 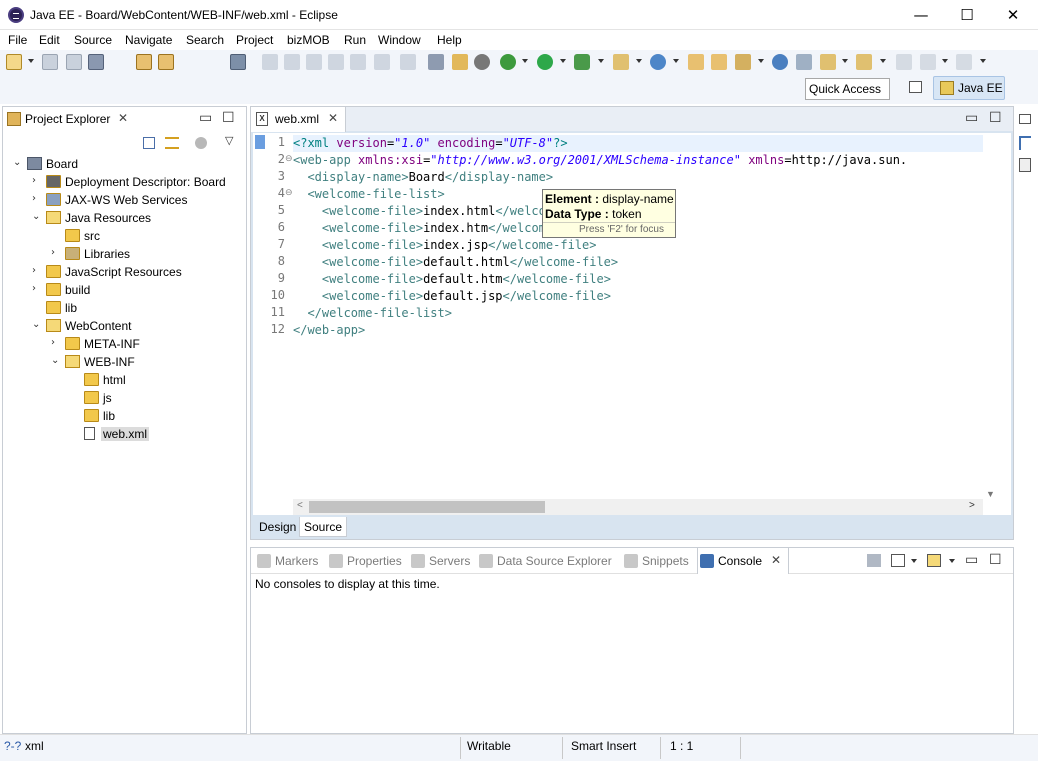 What do you see at coordinates (945, 61) in the screenshot?
I see `back-dropdown-icon` at bounding box center [945, 61].